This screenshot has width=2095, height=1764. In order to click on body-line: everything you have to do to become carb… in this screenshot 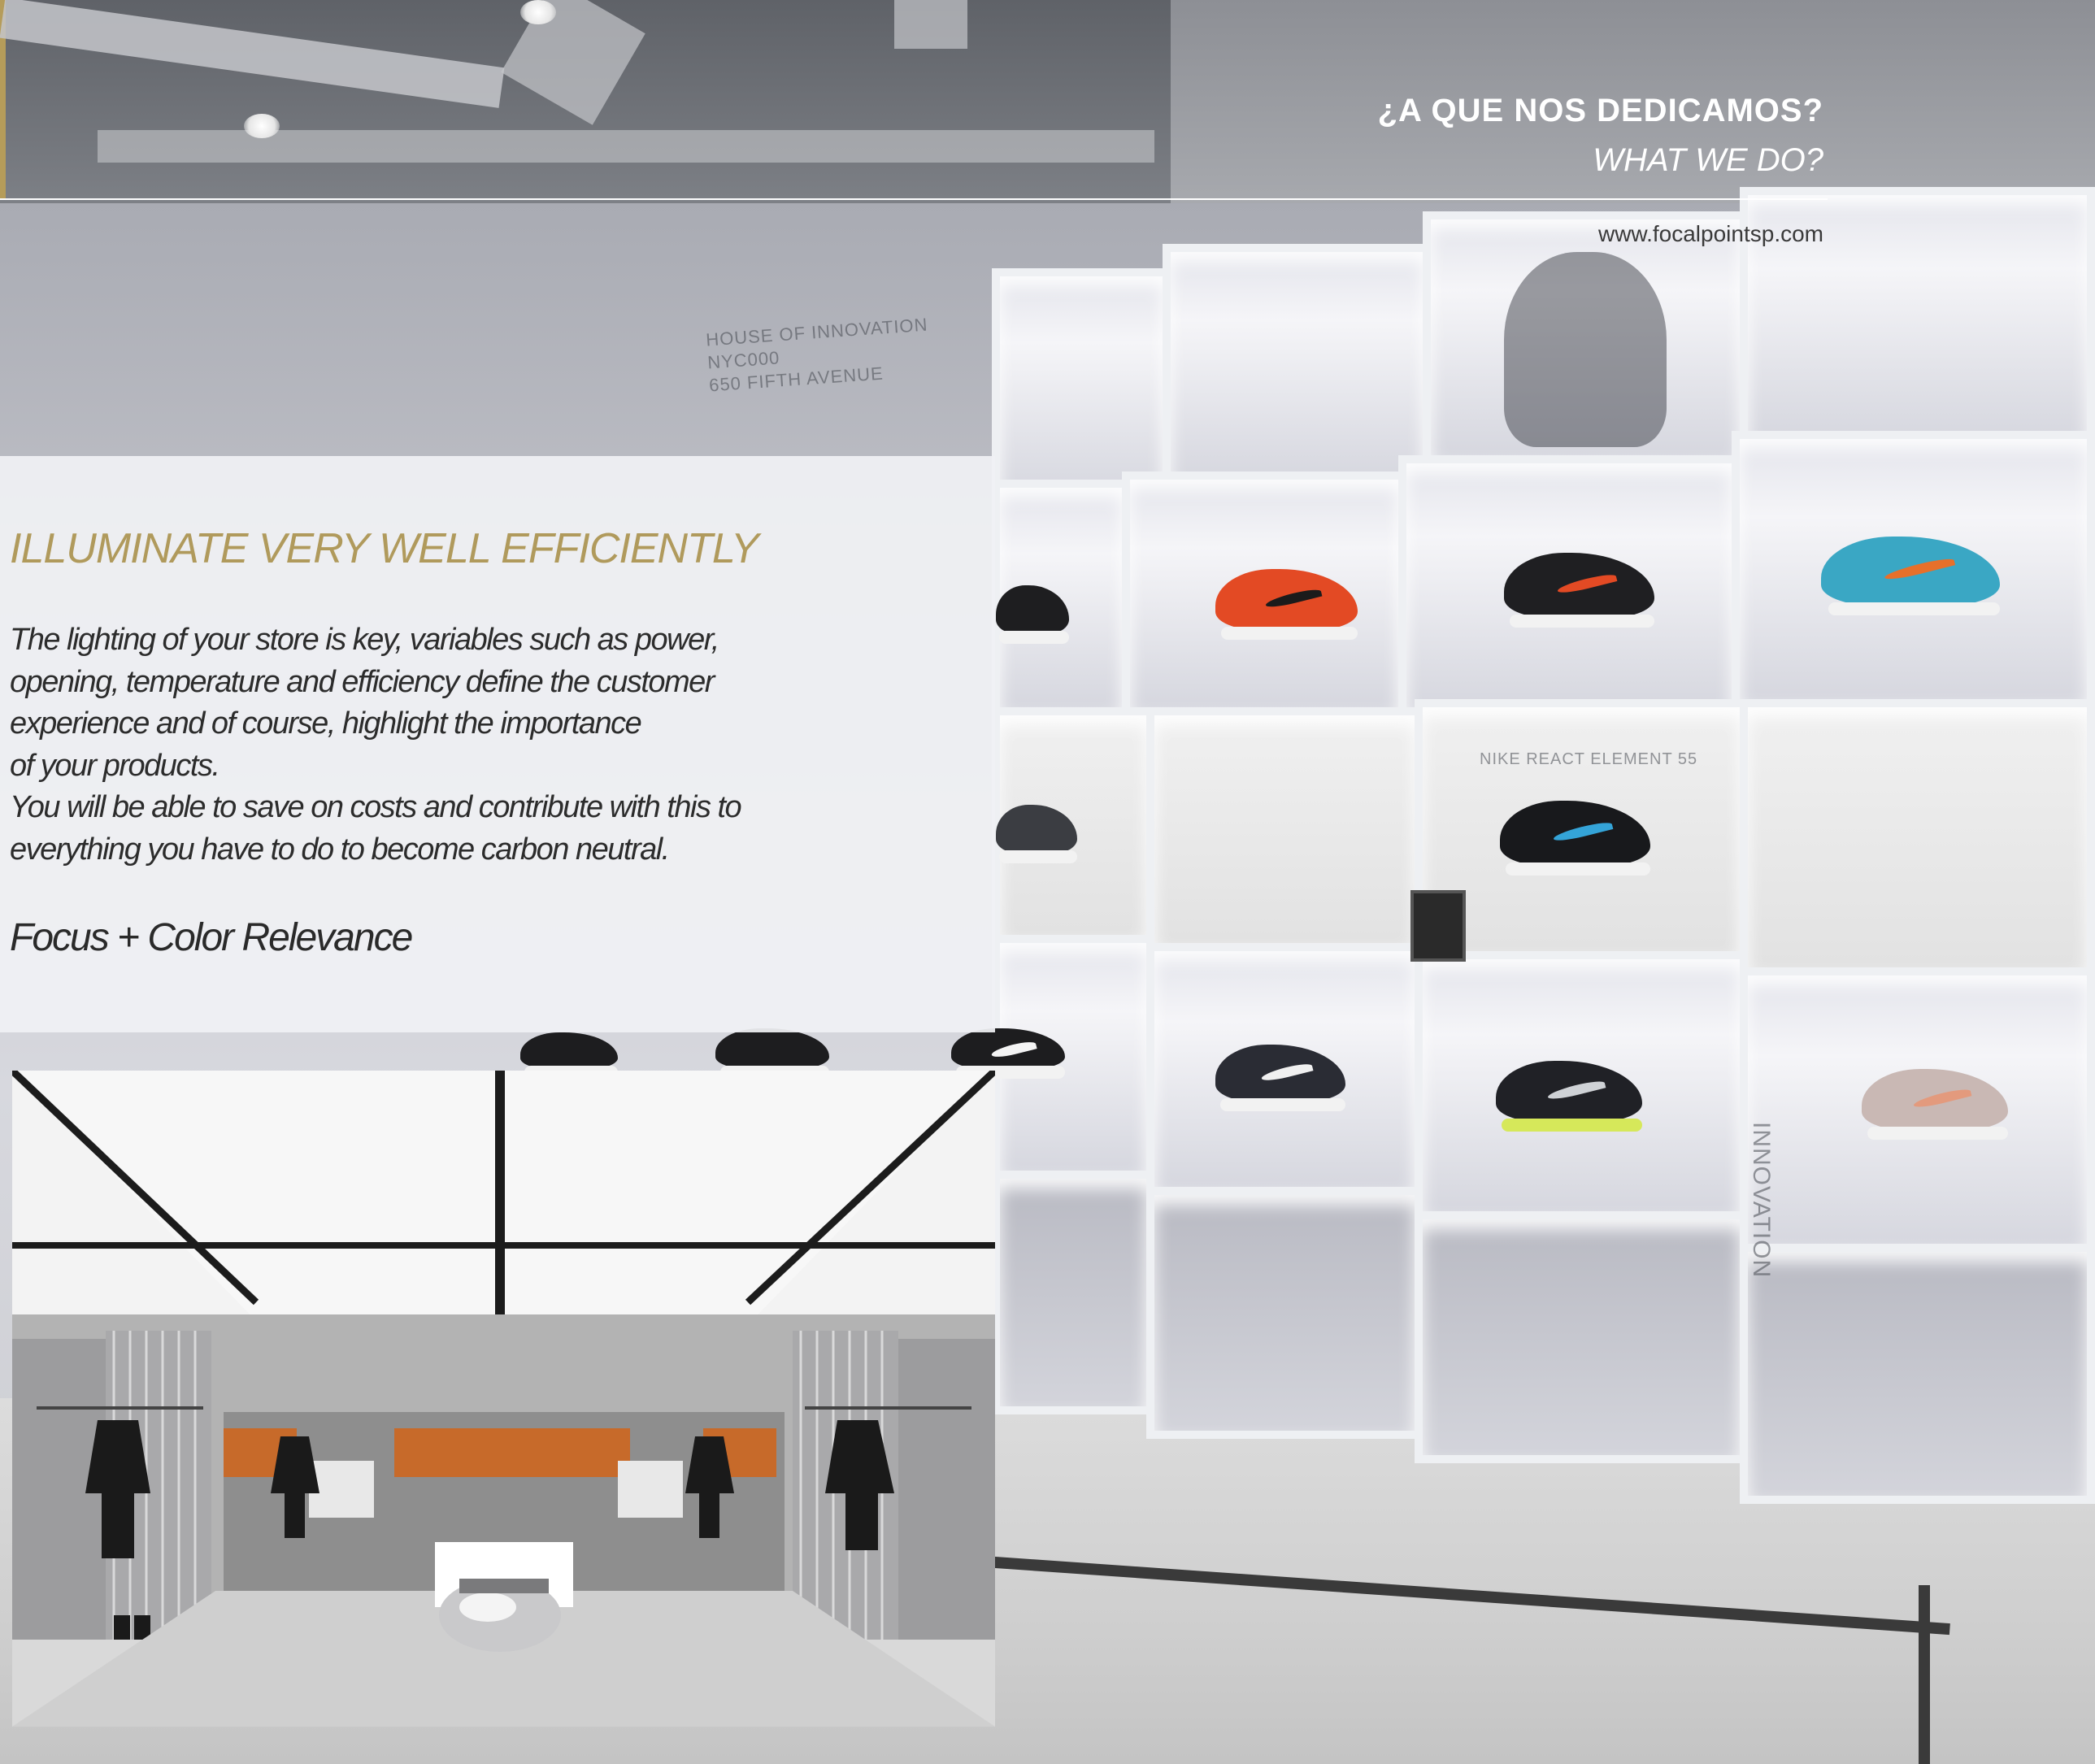, I will do `click(340, 850)`.